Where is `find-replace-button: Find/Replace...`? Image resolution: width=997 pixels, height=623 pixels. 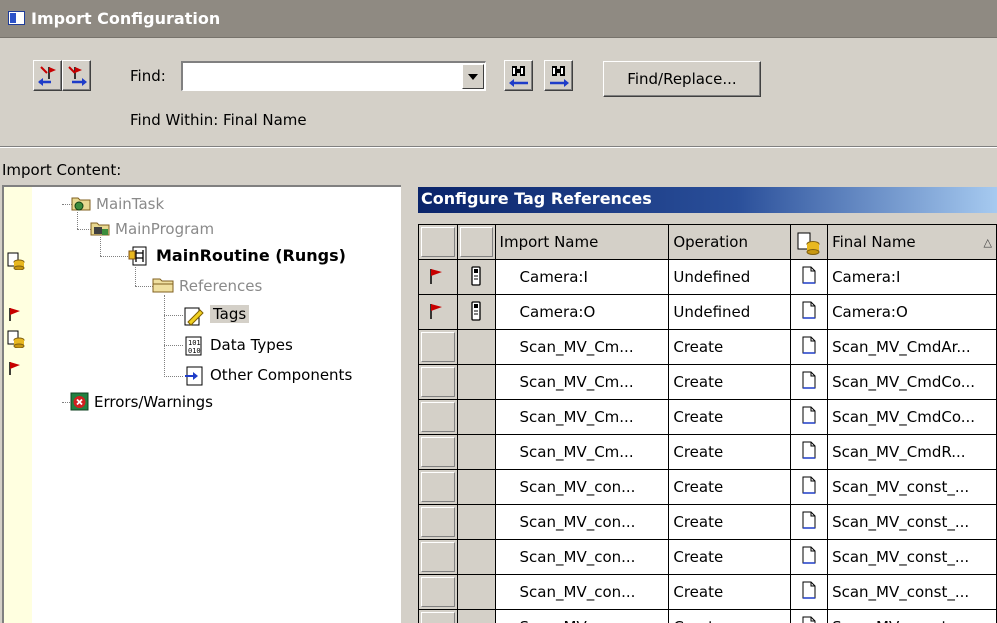
find-replace-button: Find/Replace... is located at coordinates (682, 79).